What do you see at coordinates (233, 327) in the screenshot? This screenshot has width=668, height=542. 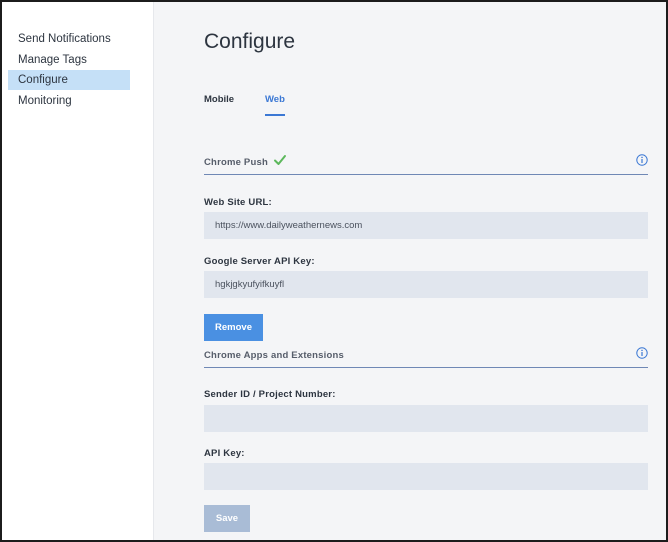 I see `remove-button: Remove` at bounding box center [233, 327].